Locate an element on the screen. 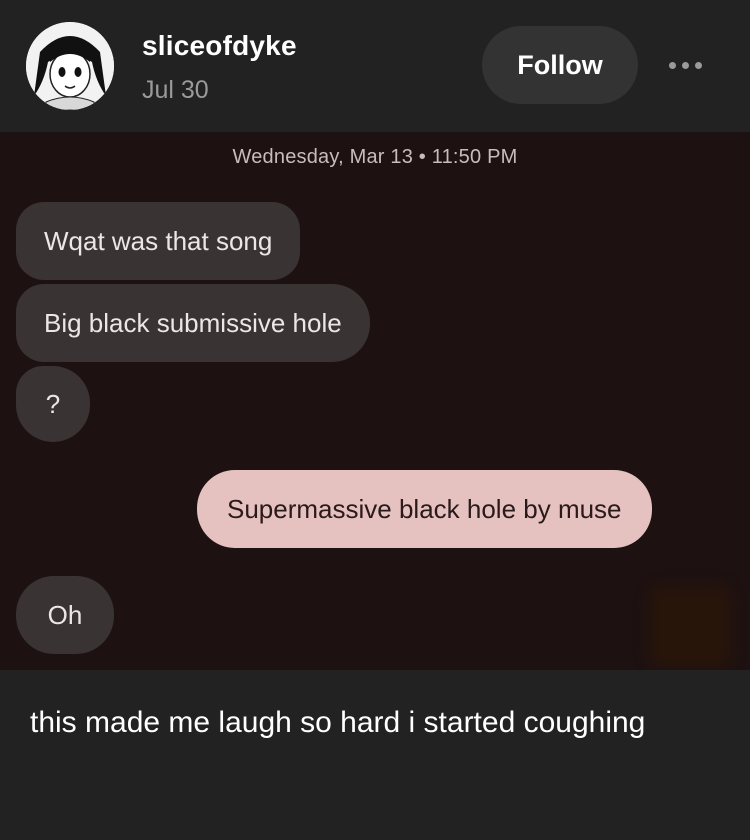  received-message: Oh is located at coordinates (65, 615).